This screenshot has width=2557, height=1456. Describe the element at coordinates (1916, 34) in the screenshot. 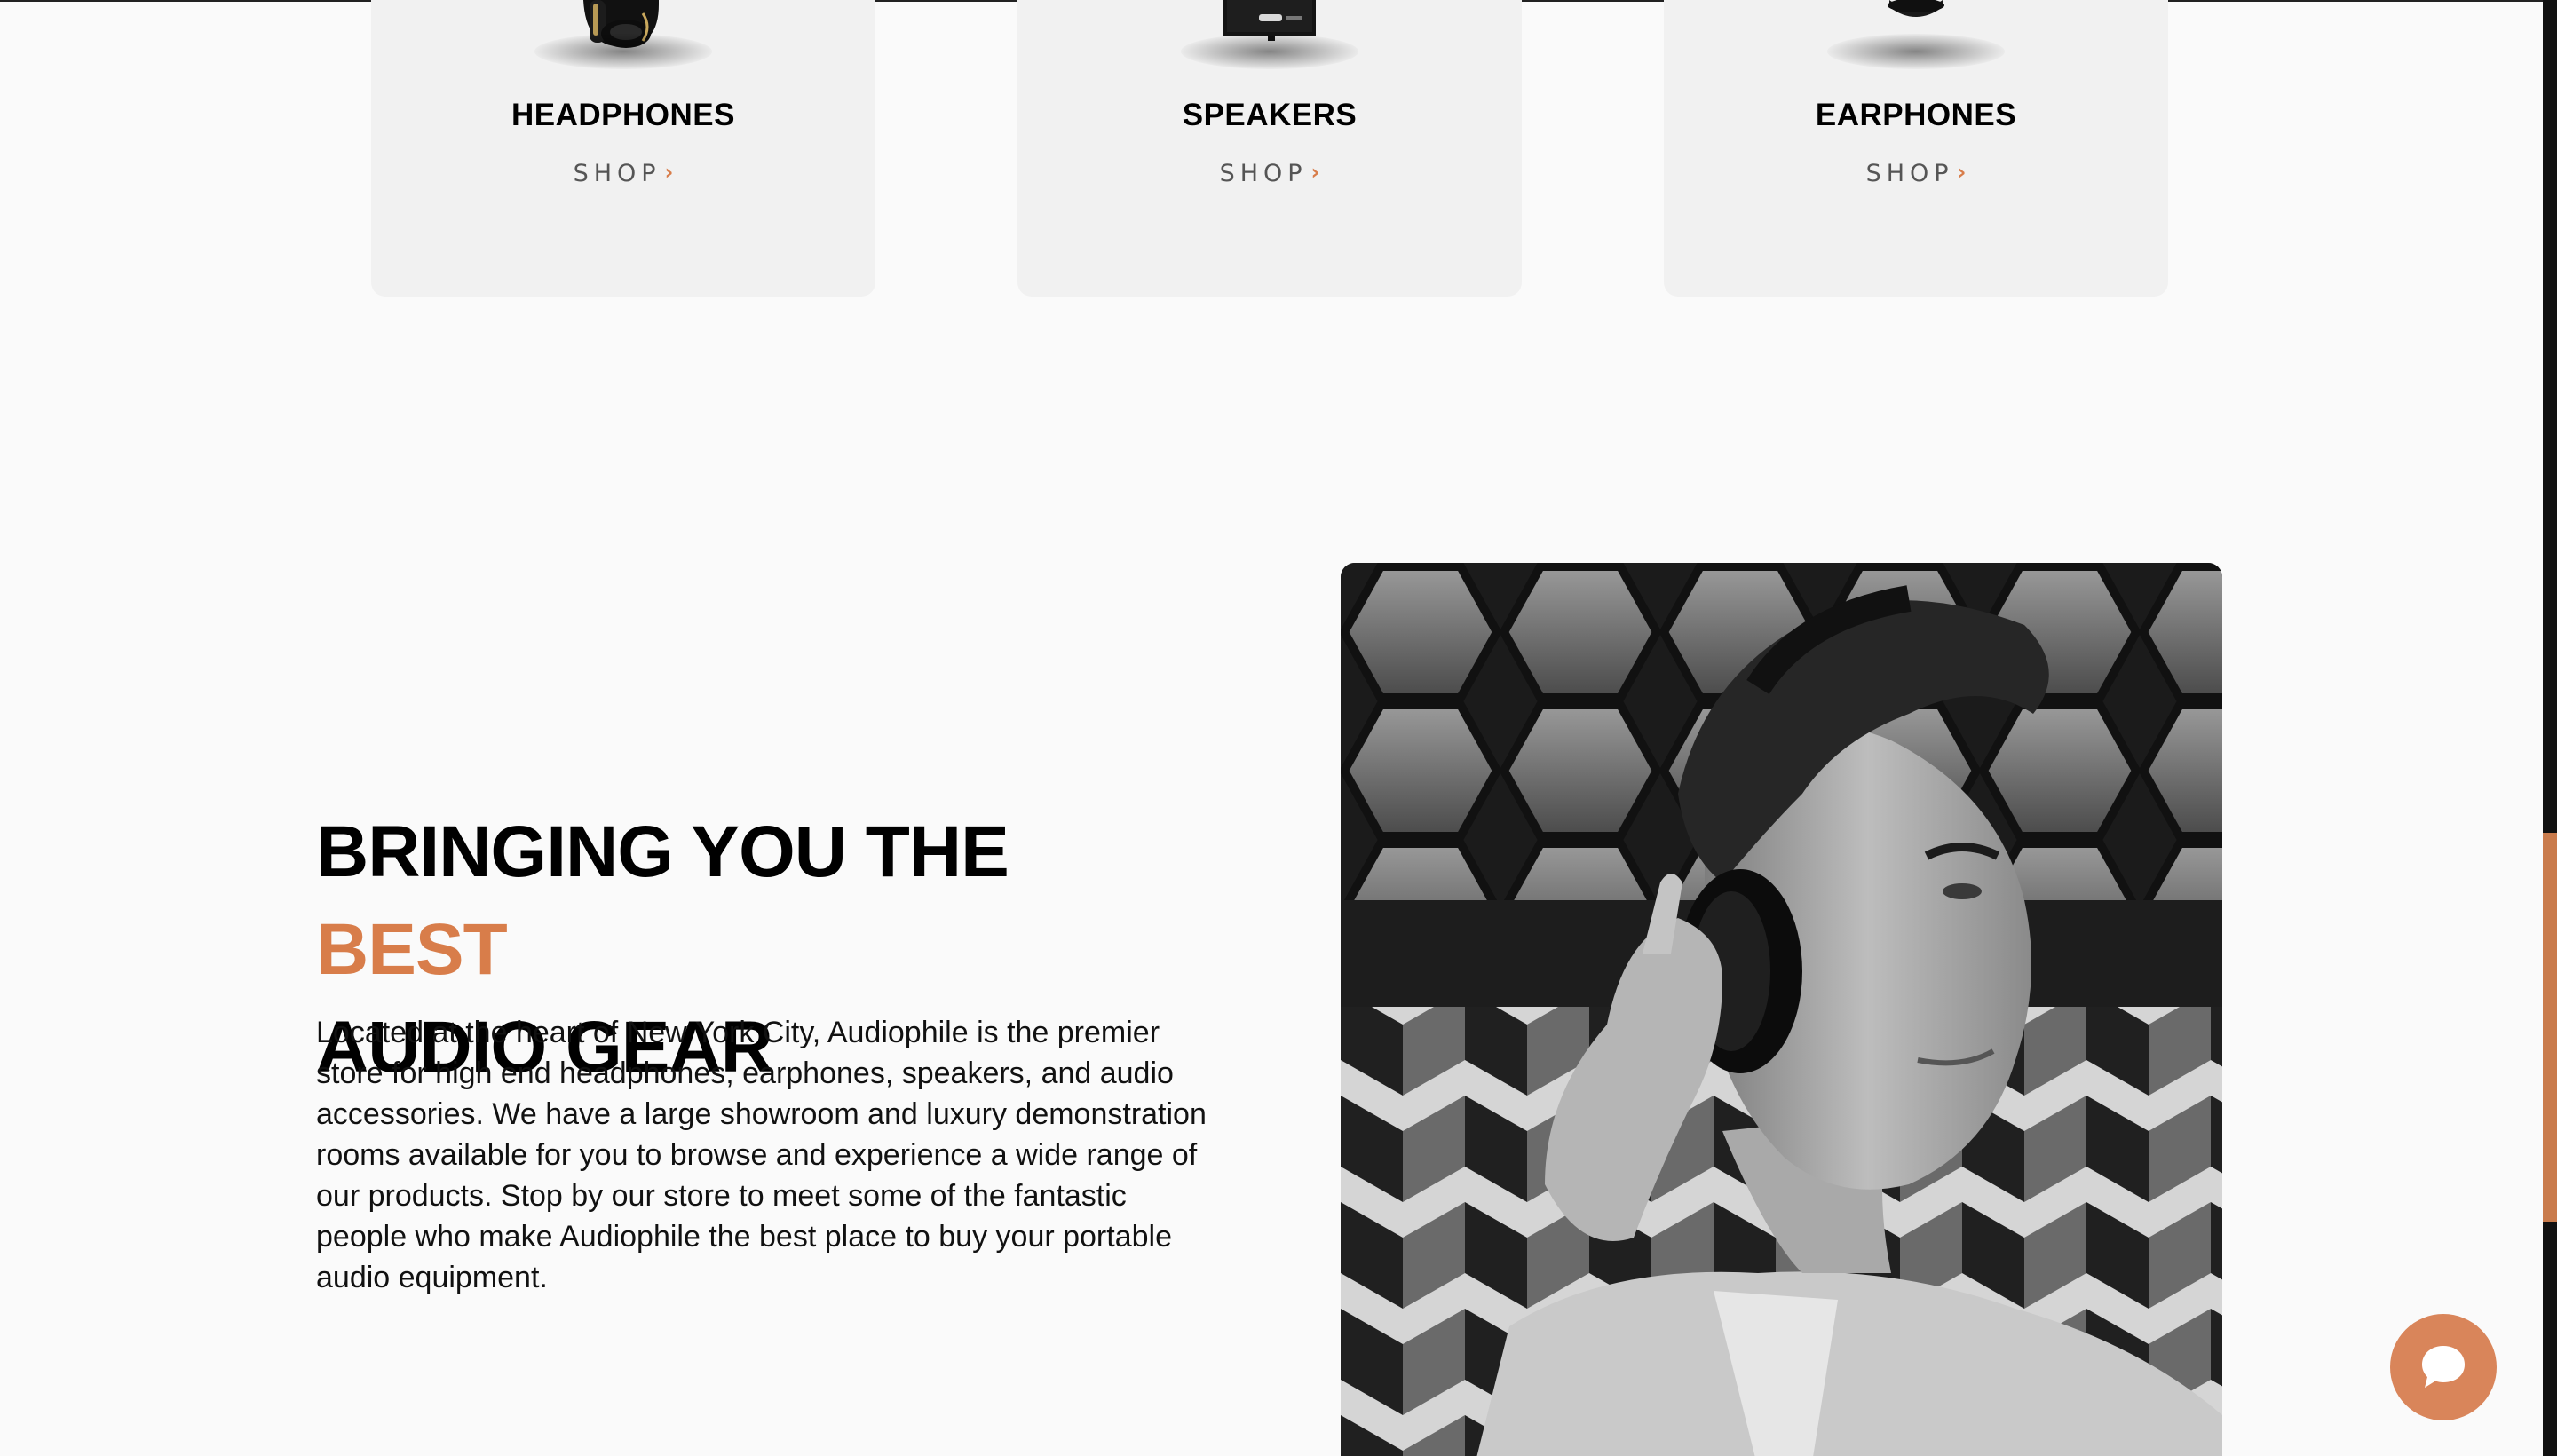

I see `earphones-icon` at that location.